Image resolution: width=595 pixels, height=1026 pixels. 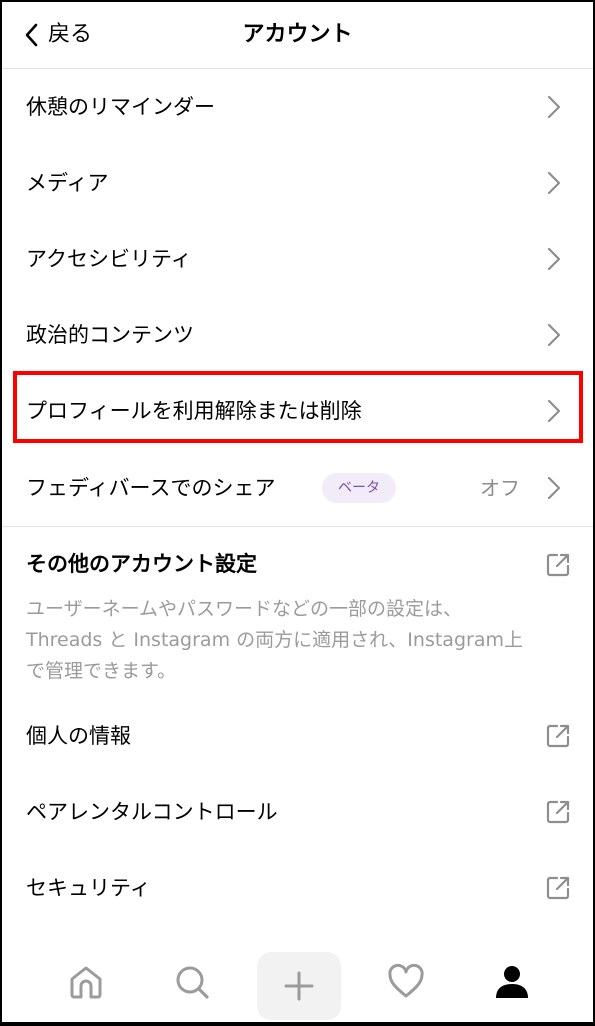 I want to click on tab-search, so click(x=192, y=982).